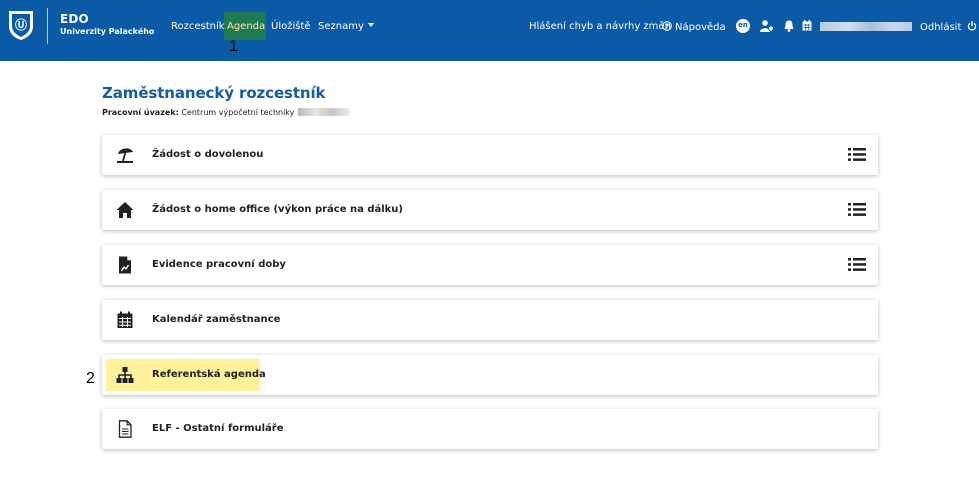  I want to click on report-bugs-link: Hlášení chyb a návrhy změn, so click(600, 27).